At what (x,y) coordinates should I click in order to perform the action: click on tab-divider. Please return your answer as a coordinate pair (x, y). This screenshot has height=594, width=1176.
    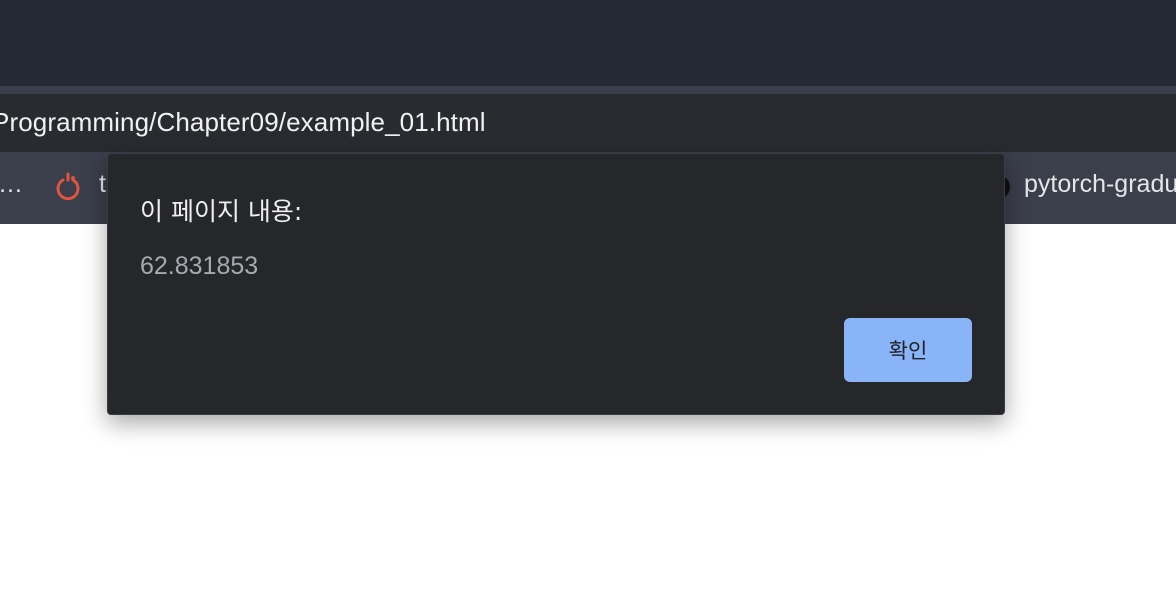
    Looking at the image, I should click on (588, 90).